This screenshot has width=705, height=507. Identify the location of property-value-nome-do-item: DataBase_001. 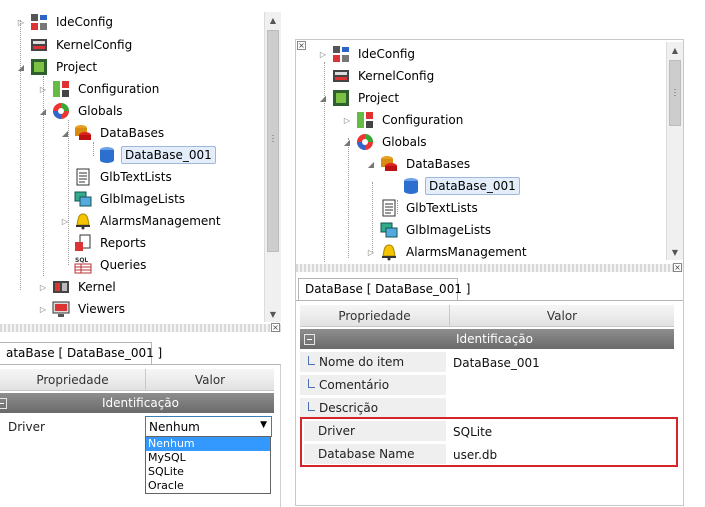
(561, 362).